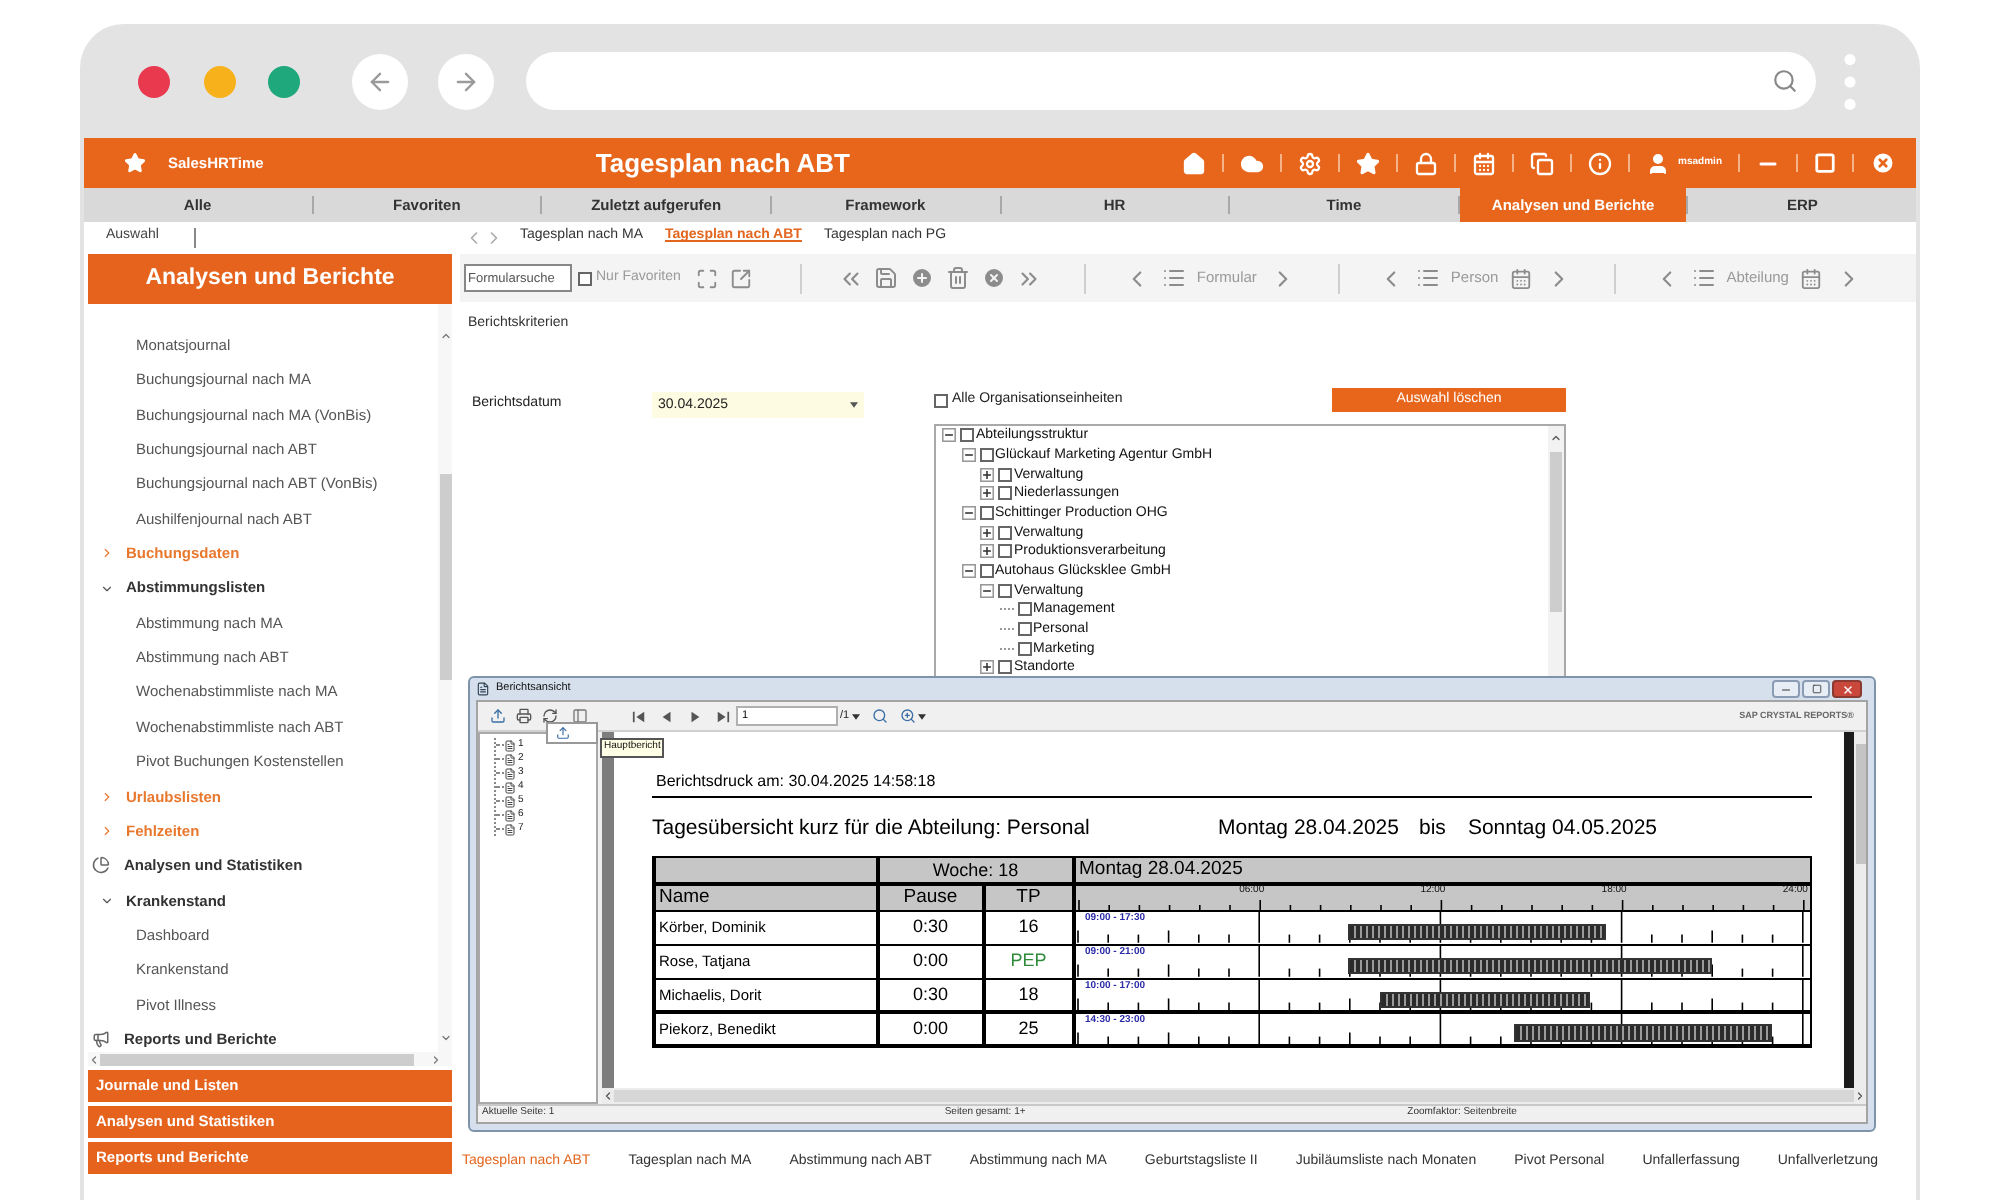 This screenshot has width=2000, height=1200. Describe the element at coordinates (1252, 163) in the screenshot. I see `cloud-icon` at that location.